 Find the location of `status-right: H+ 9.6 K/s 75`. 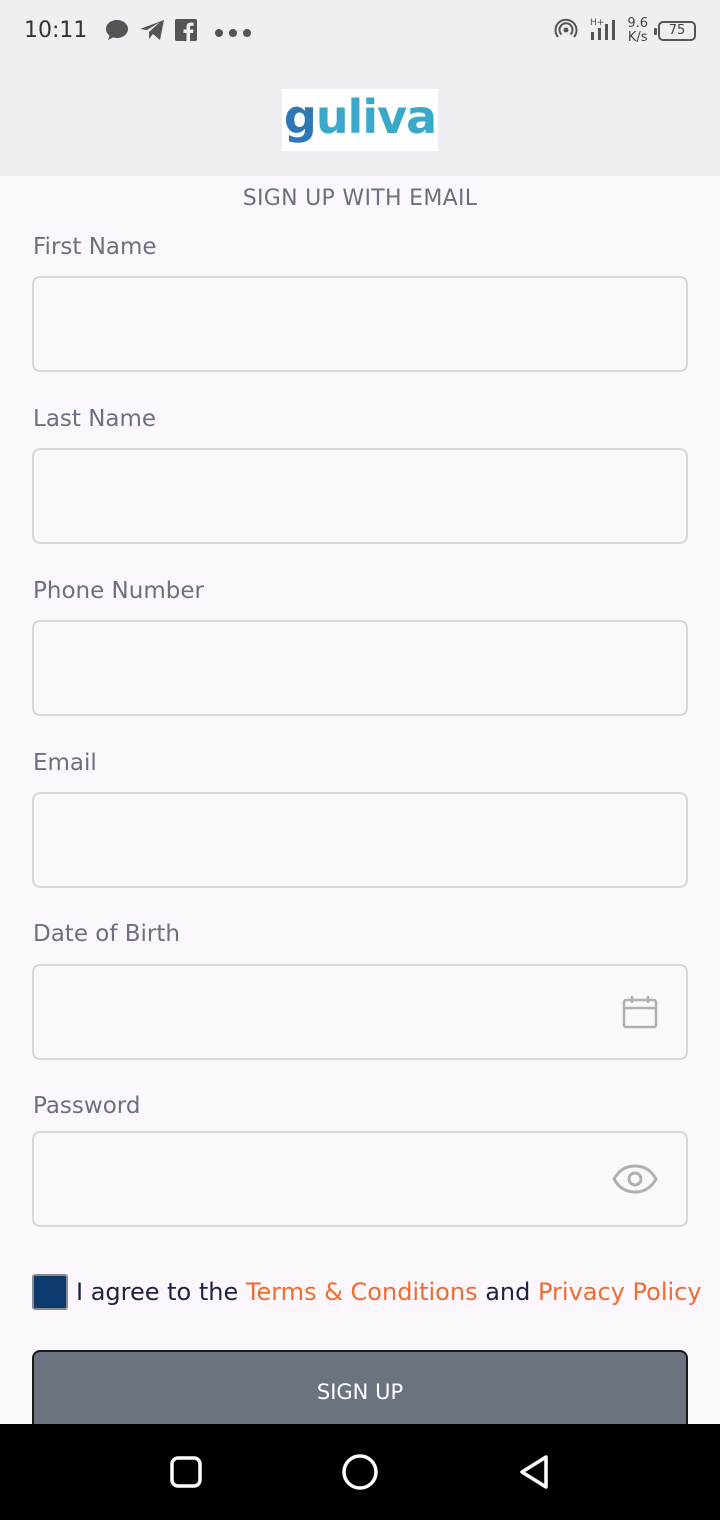

status-right: H+ 9.6 K/s 75 is located at coordinates (624, 31).